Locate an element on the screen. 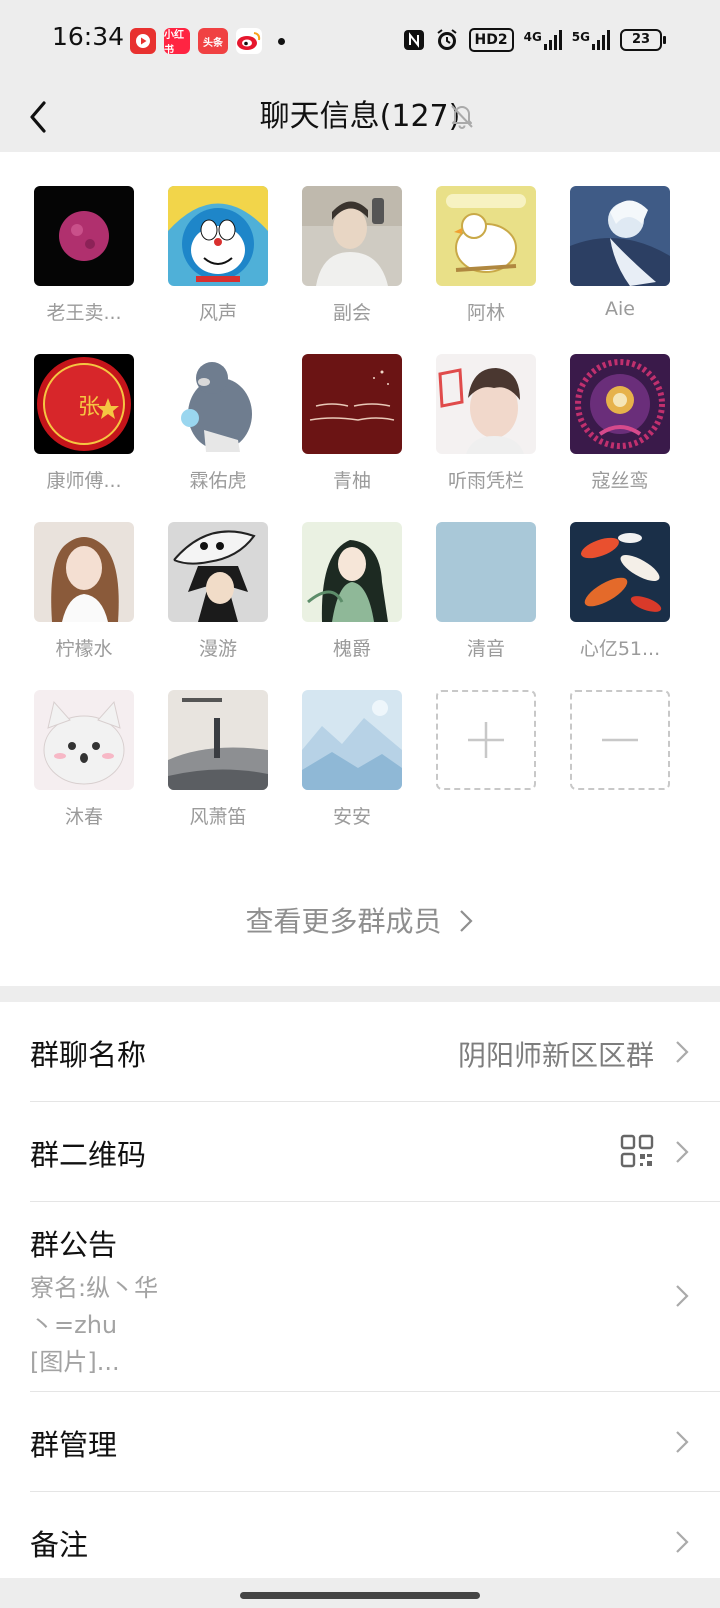 Image resolution: width=720 pixels, height=1608 pixels. xiaohongshu-app-icon: 小红书 is located at coordinates (177, 42).